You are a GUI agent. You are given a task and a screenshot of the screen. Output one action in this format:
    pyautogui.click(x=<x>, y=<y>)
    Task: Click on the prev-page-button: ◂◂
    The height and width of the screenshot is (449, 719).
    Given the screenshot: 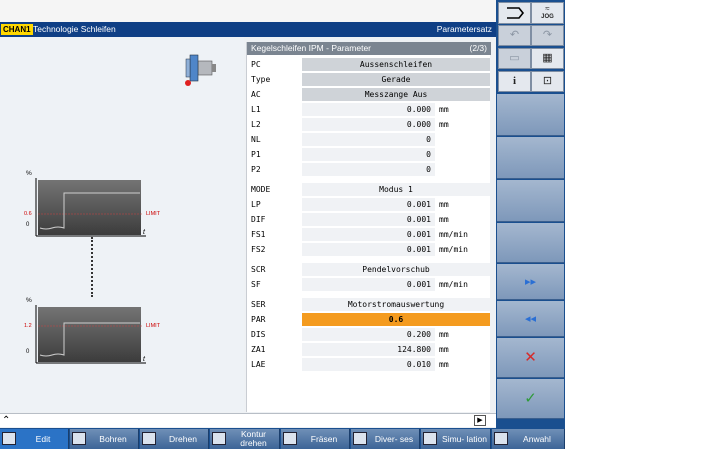 What is the action you would take?
    pyautogui.click(x=530, y=319)
    